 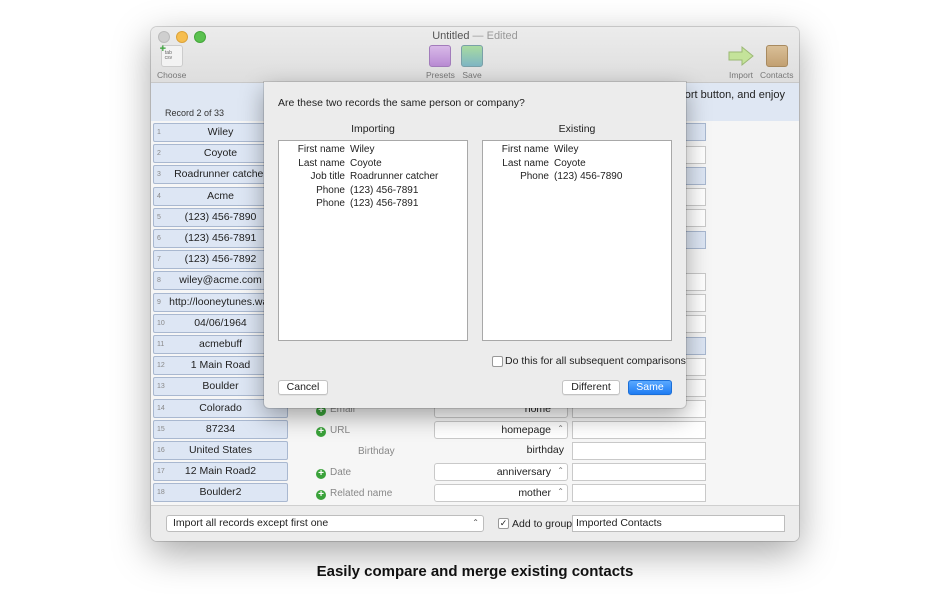 I want to click on mapping-field-birthday: Birthday, so click(x=376, y=451).